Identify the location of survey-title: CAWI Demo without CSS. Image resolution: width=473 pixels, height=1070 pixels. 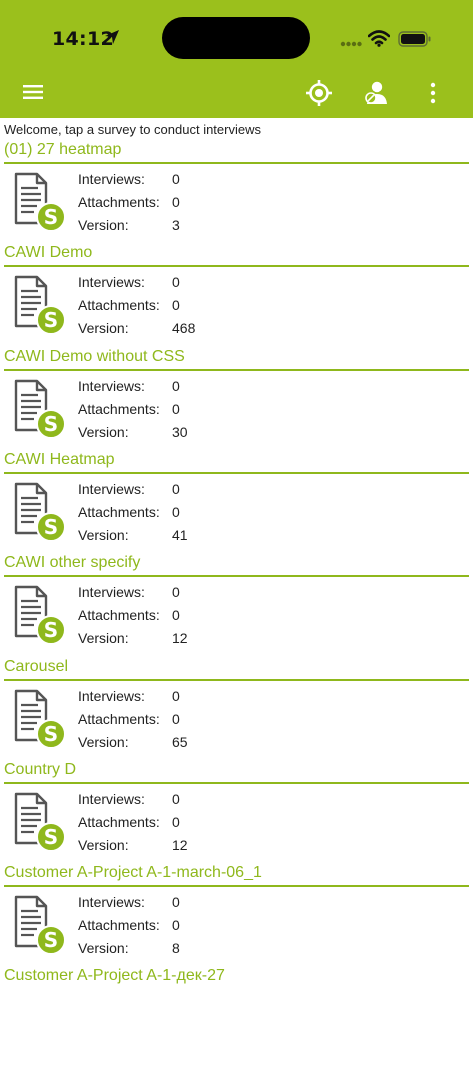
(94, 356).